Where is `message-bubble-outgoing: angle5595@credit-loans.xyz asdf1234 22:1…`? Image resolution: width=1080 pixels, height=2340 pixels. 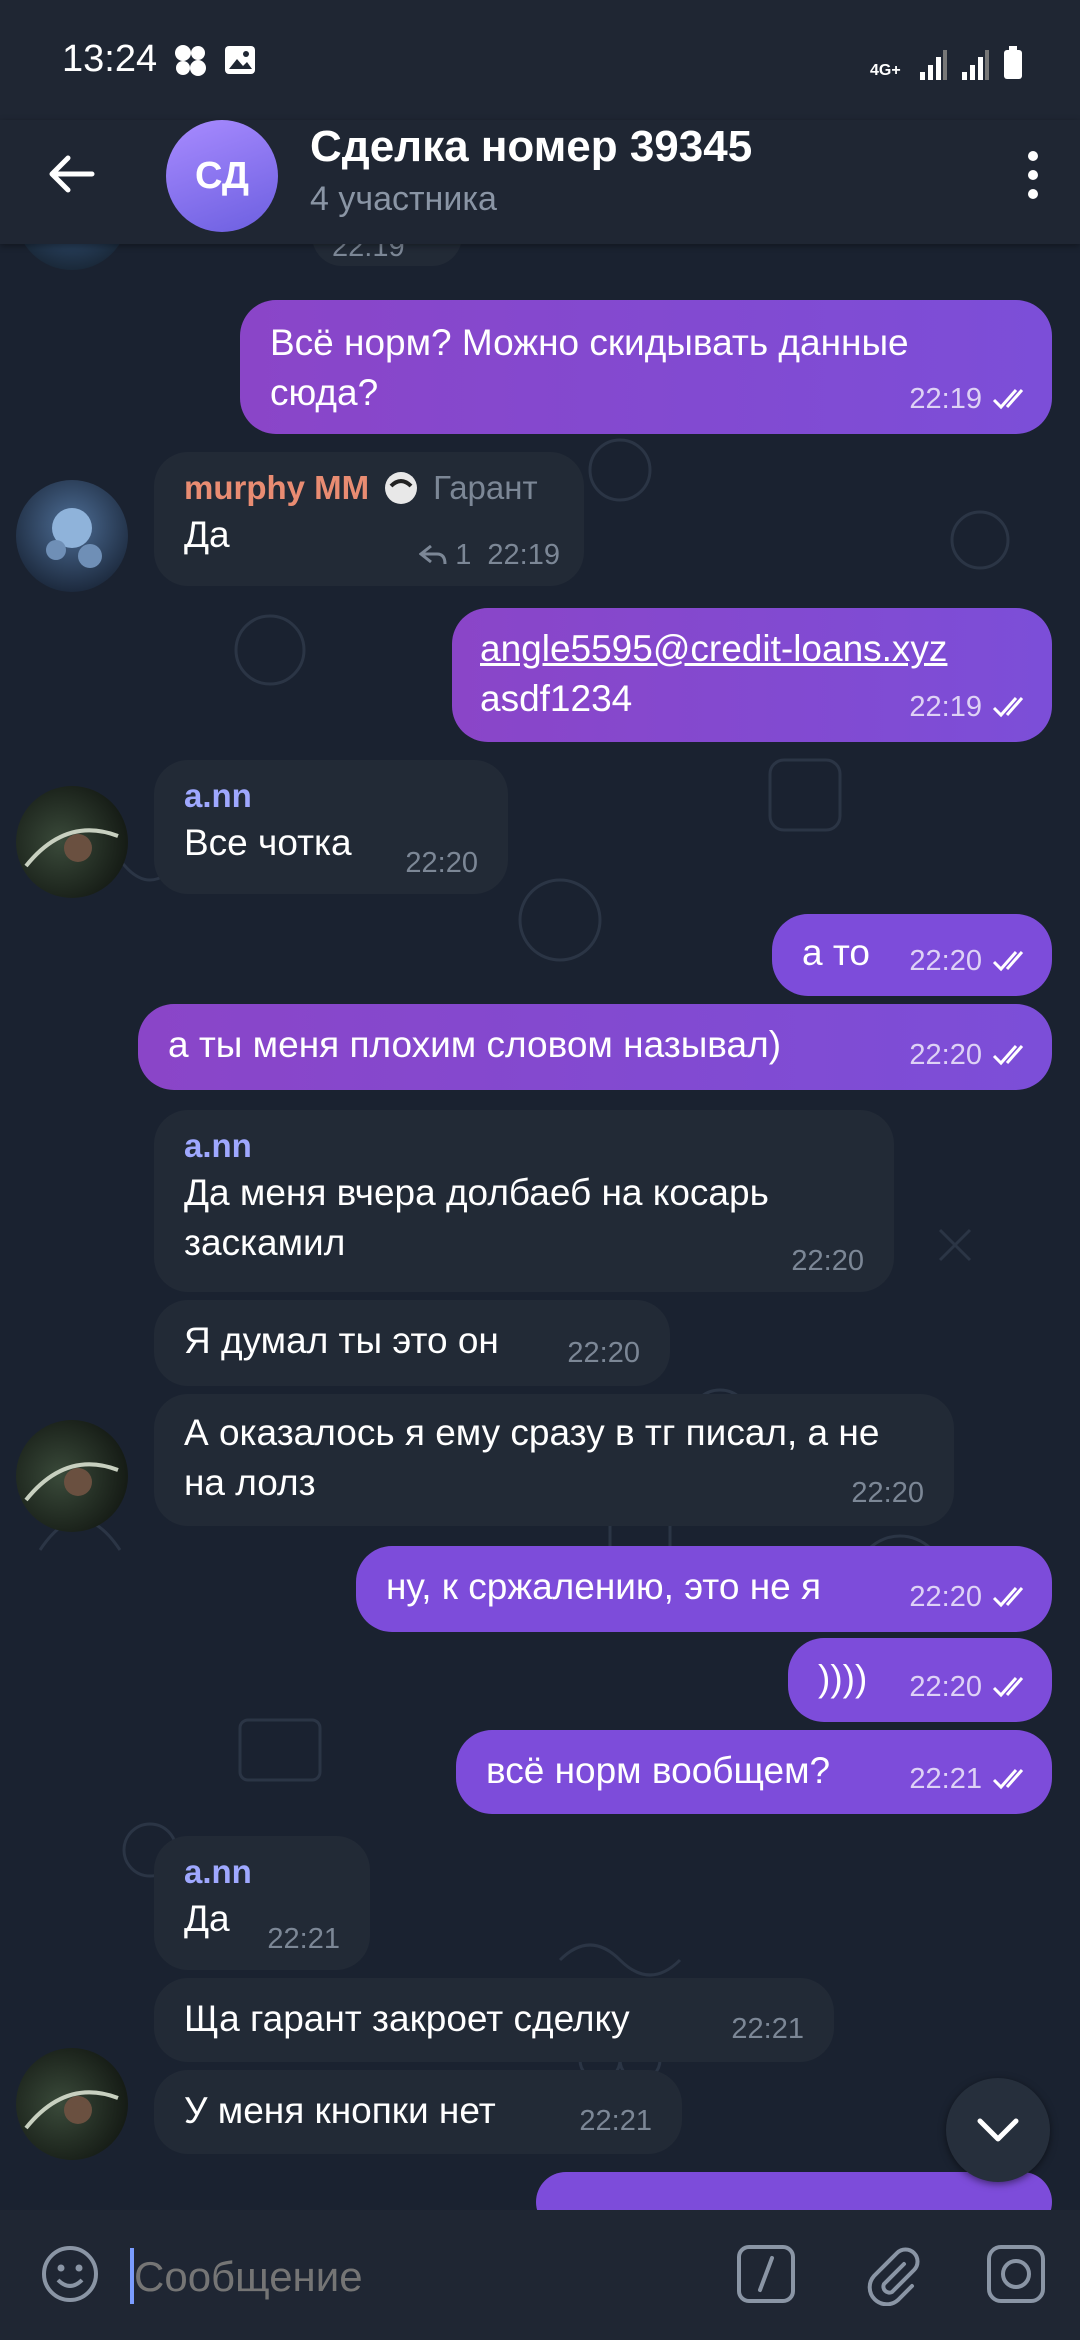 message-bubble-outgoing: angle5595@credit-loans.xyz asdf1234 22:1… is located at coordinates (752, 675).